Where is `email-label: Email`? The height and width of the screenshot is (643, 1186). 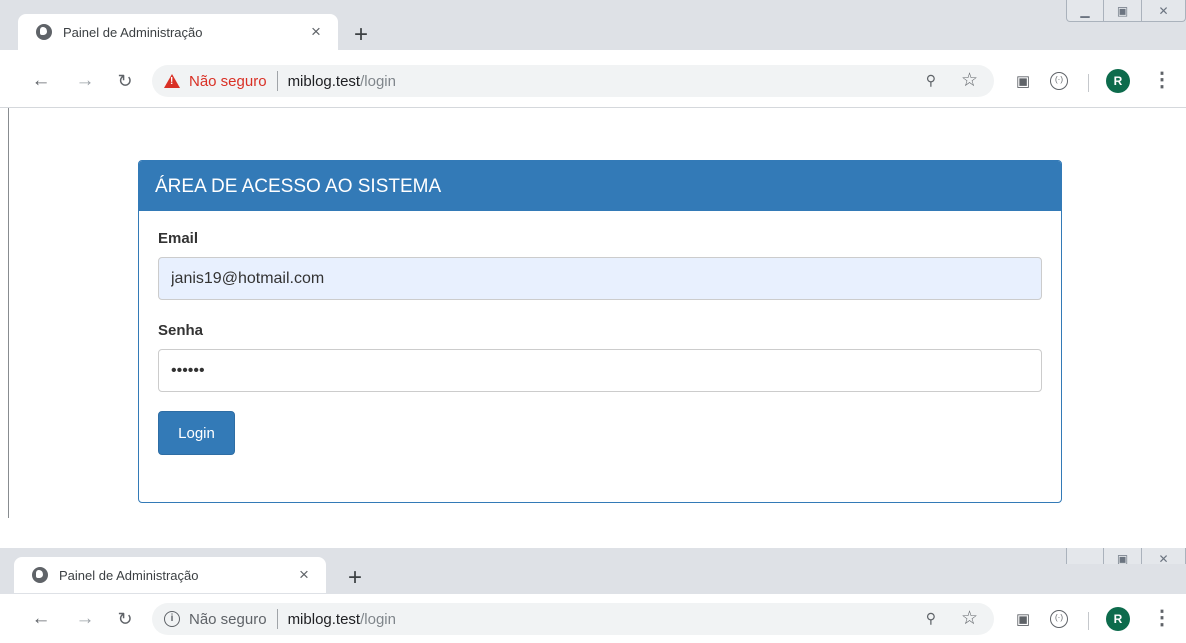
email-label: Email is located at coordinates (178, 238).